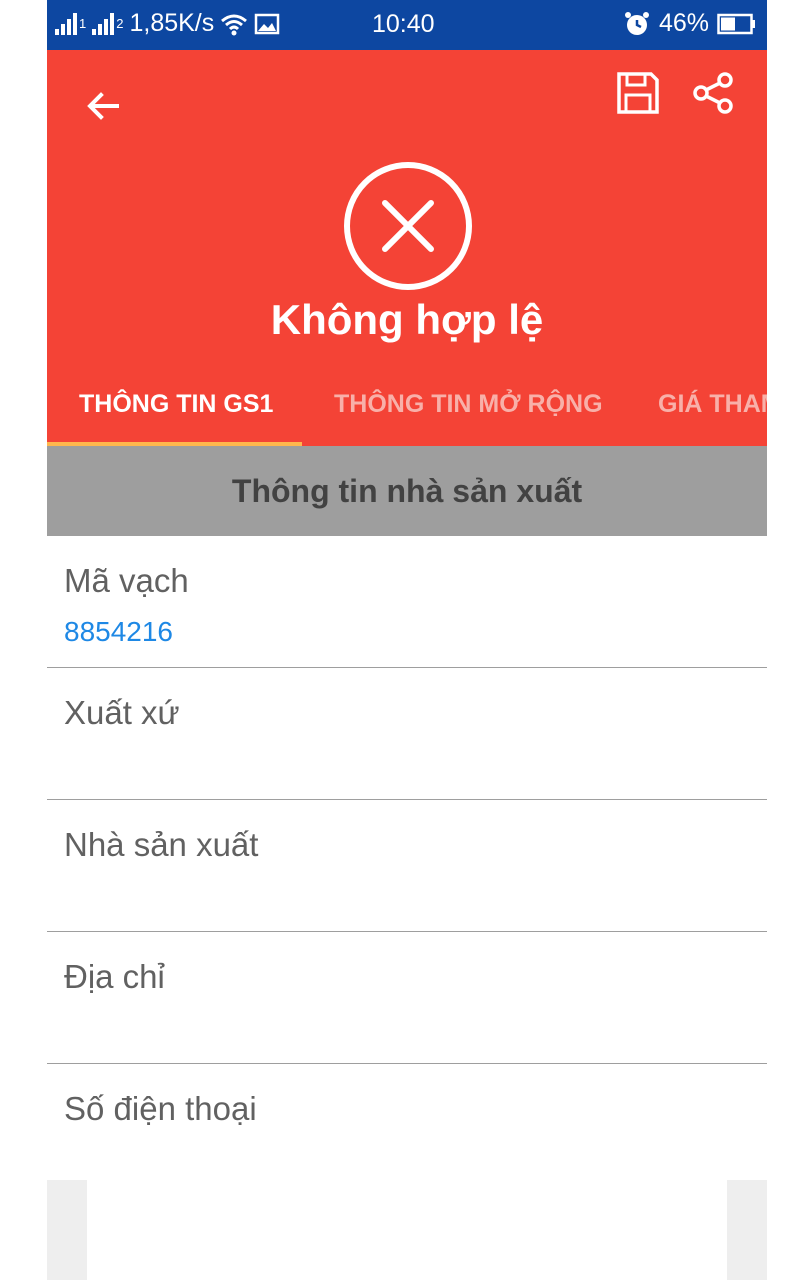 The width and height of the screenshot is (804, 1280). Describe the element at coordinates (120, 23) in the screenshot. I see `sim2-label: 2` at that location.